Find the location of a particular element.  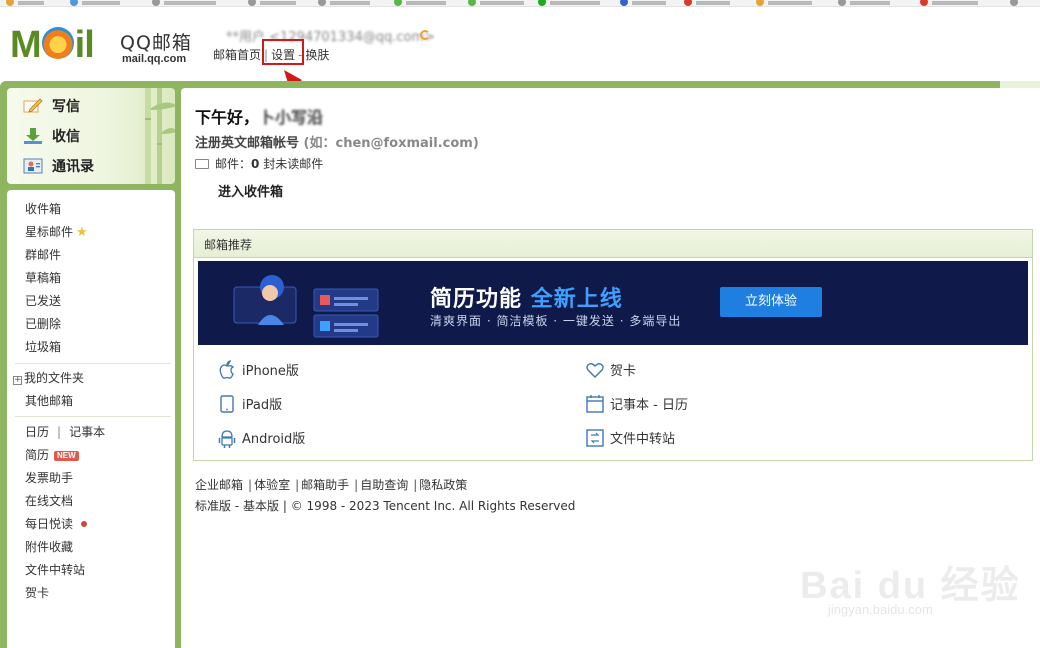

brand-domain: mail.qq.com is located at coordinates (154, 59).